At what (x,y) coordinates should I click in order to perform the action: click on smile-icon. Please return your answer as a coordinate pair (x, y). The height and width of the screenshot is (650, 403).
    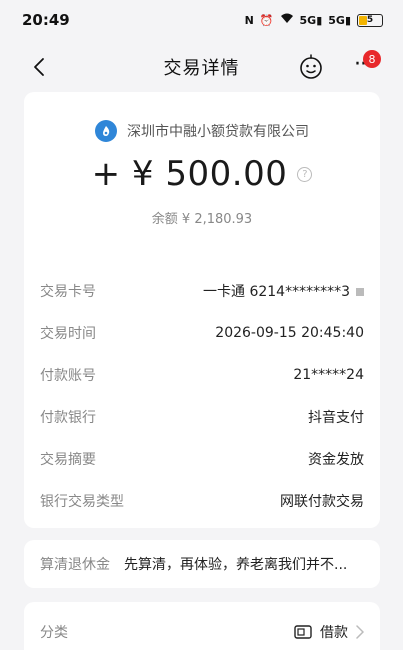
    Looking at the image, I should click on (311, 66).